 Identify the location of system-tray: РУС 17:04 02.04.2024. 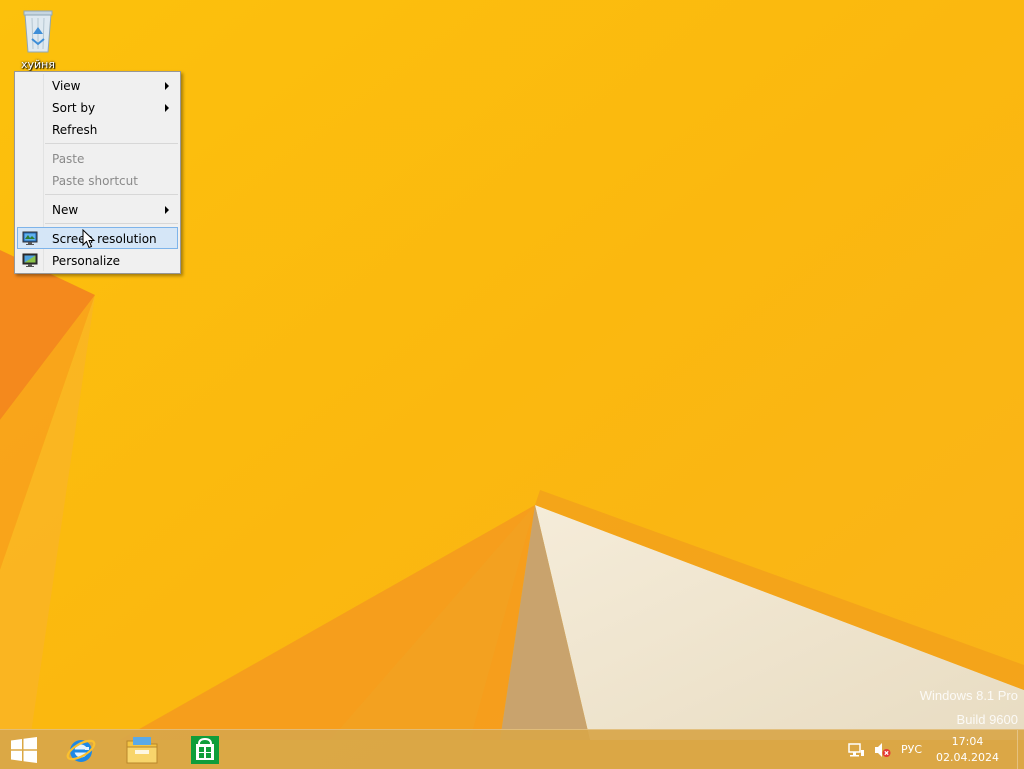
(935, 749).